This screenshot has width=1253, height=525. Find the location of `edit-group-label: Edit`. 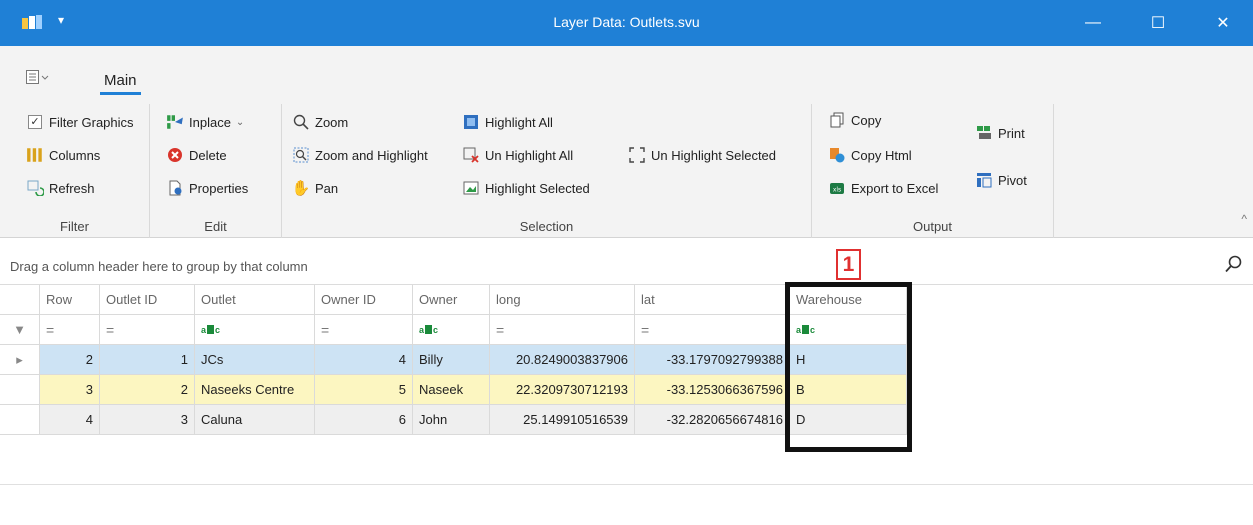

edit-group-label: Edit is located at coordinates (215, 226).